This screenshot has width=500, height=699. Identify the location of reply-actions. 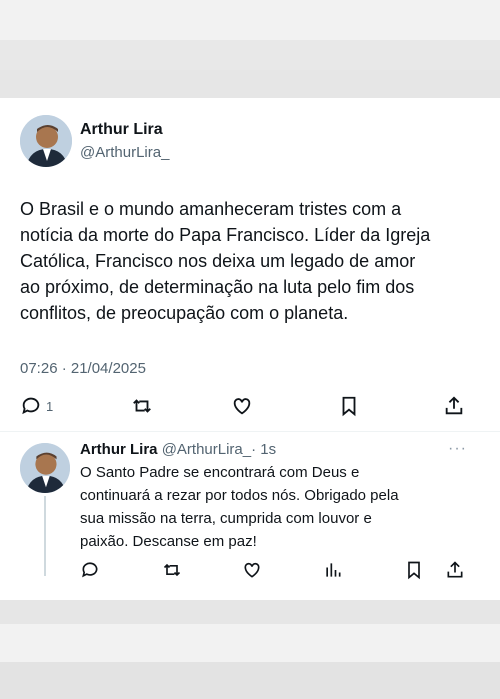
(250, 572).